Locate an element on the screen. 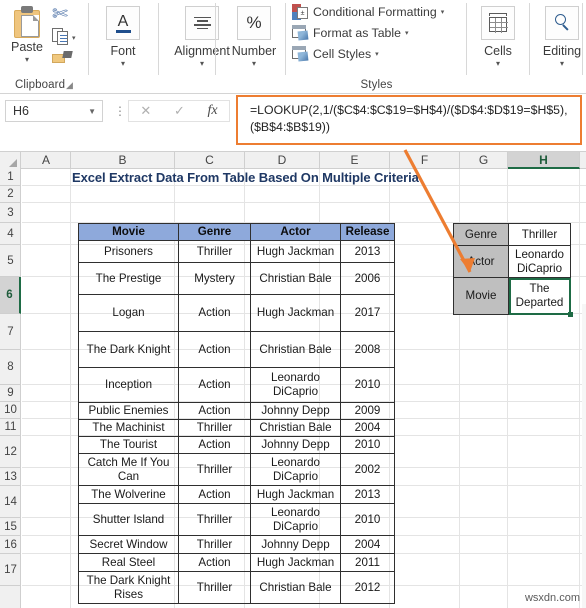 The width and height of the screenshot is (586, 608). cell-release: 2011 is located at coordinates (367, 562).